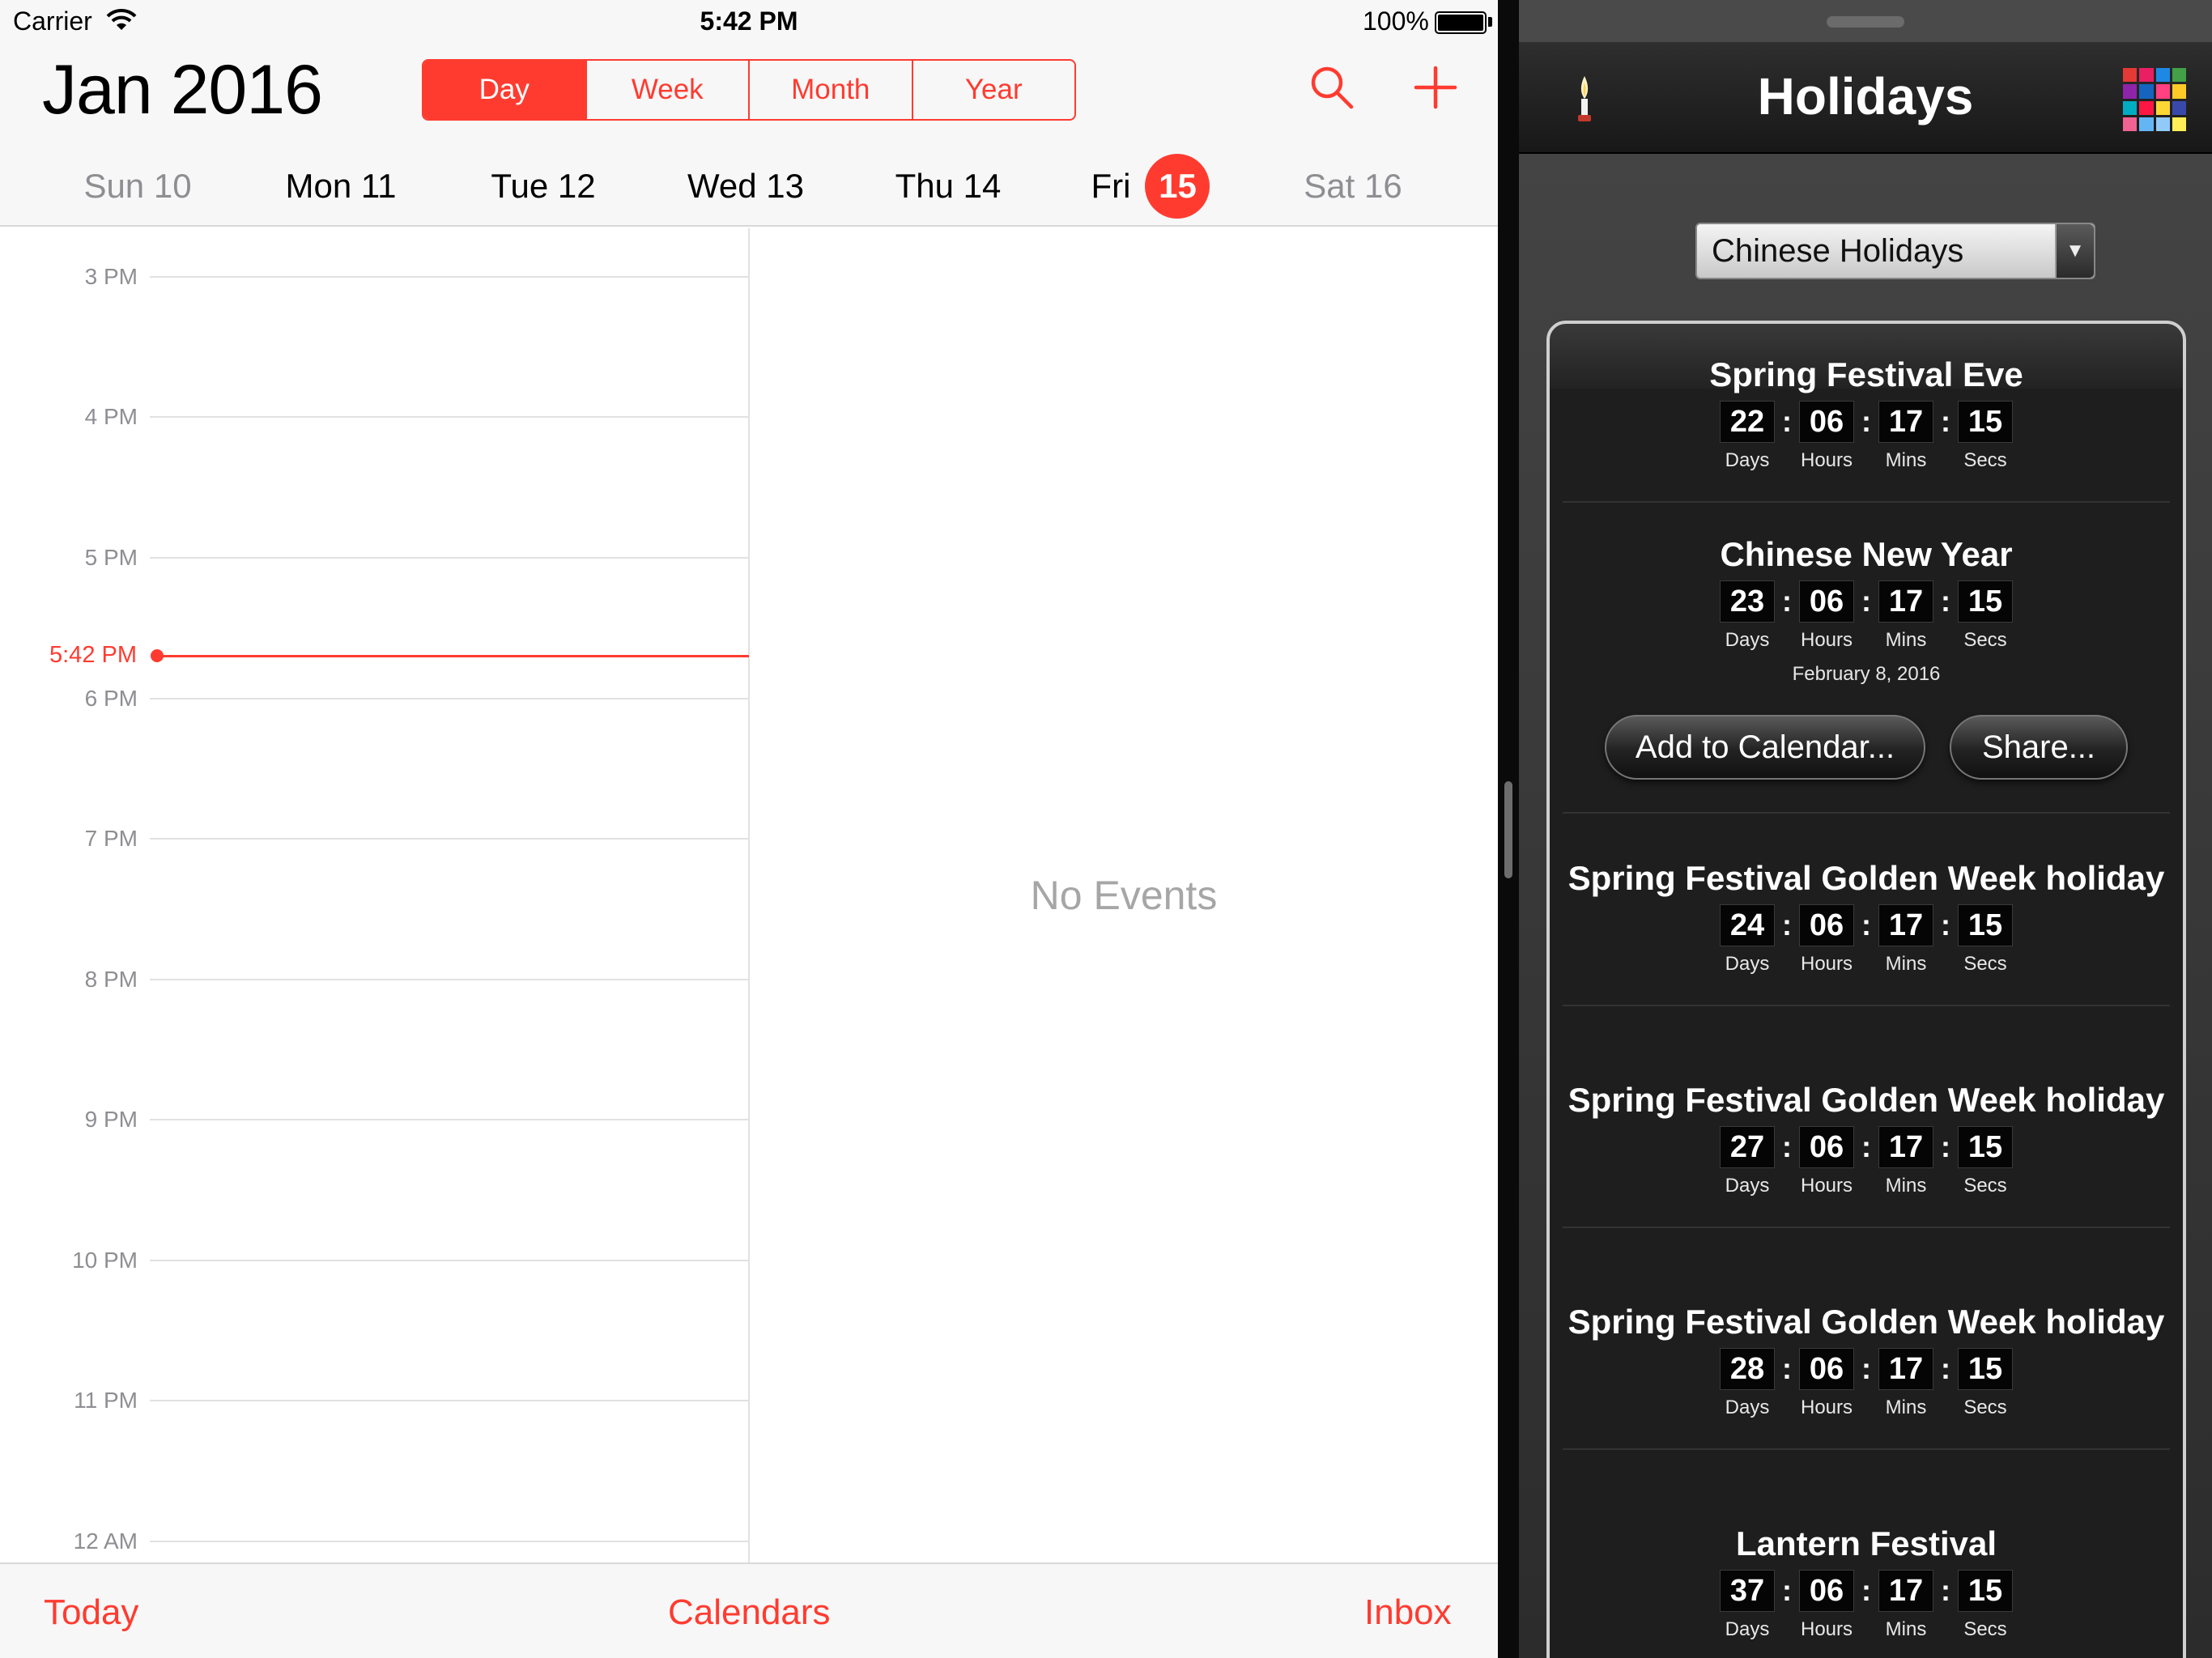 The image size is (2212, 1658). What do you see at coordinates (1865, 22) in the screenshot?
I see `slide-over-grabber` at bounding box center [1865, 22].